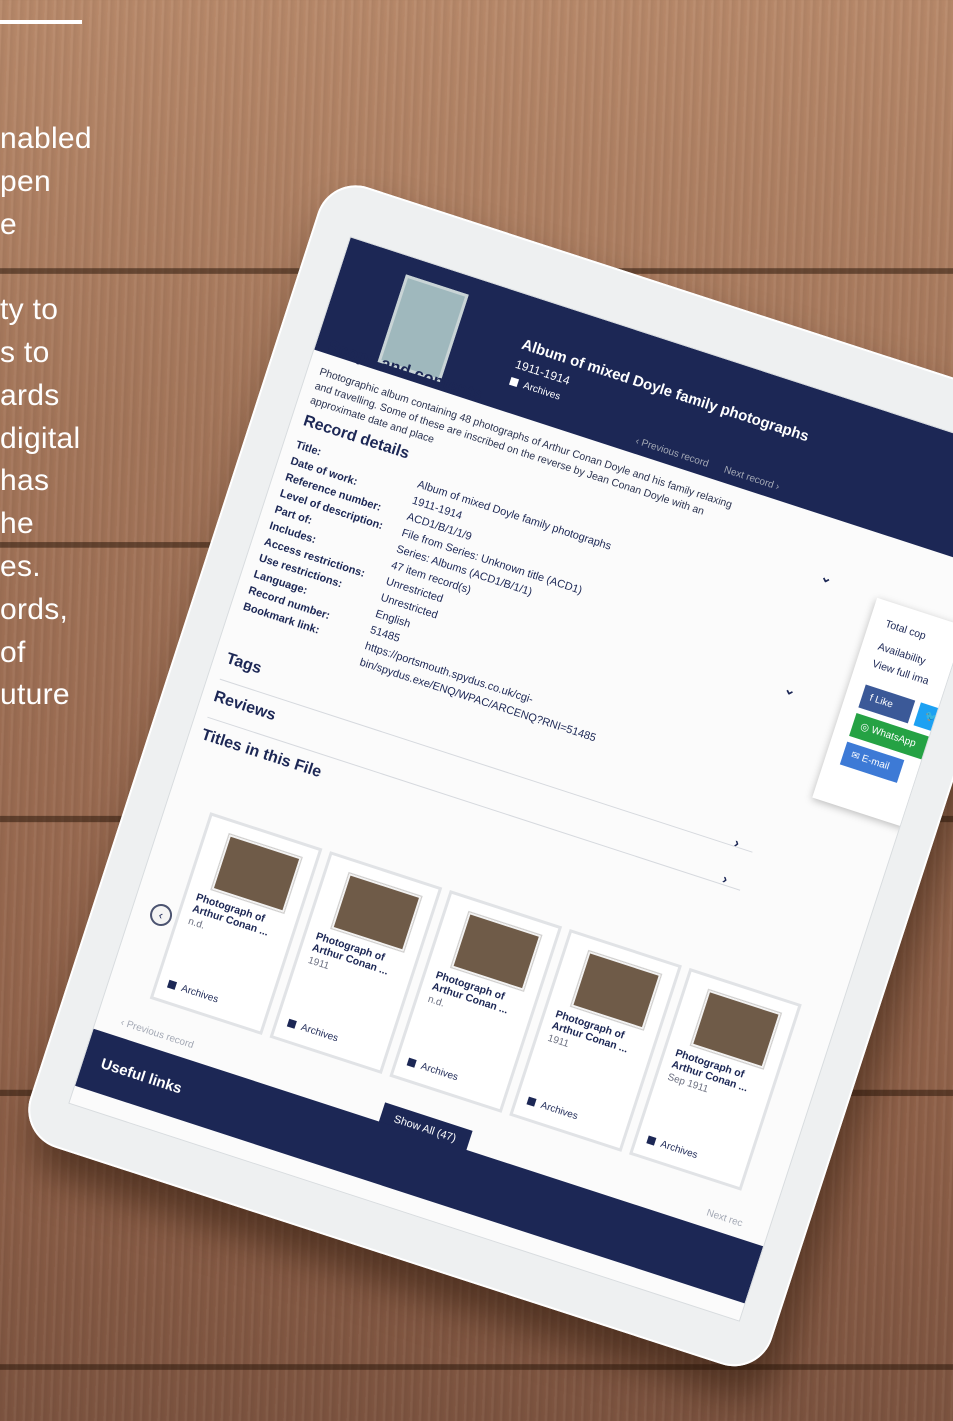  Describe the element at coordinates (25, 352) in the screenshot. I see `text-line: s to` at that location.